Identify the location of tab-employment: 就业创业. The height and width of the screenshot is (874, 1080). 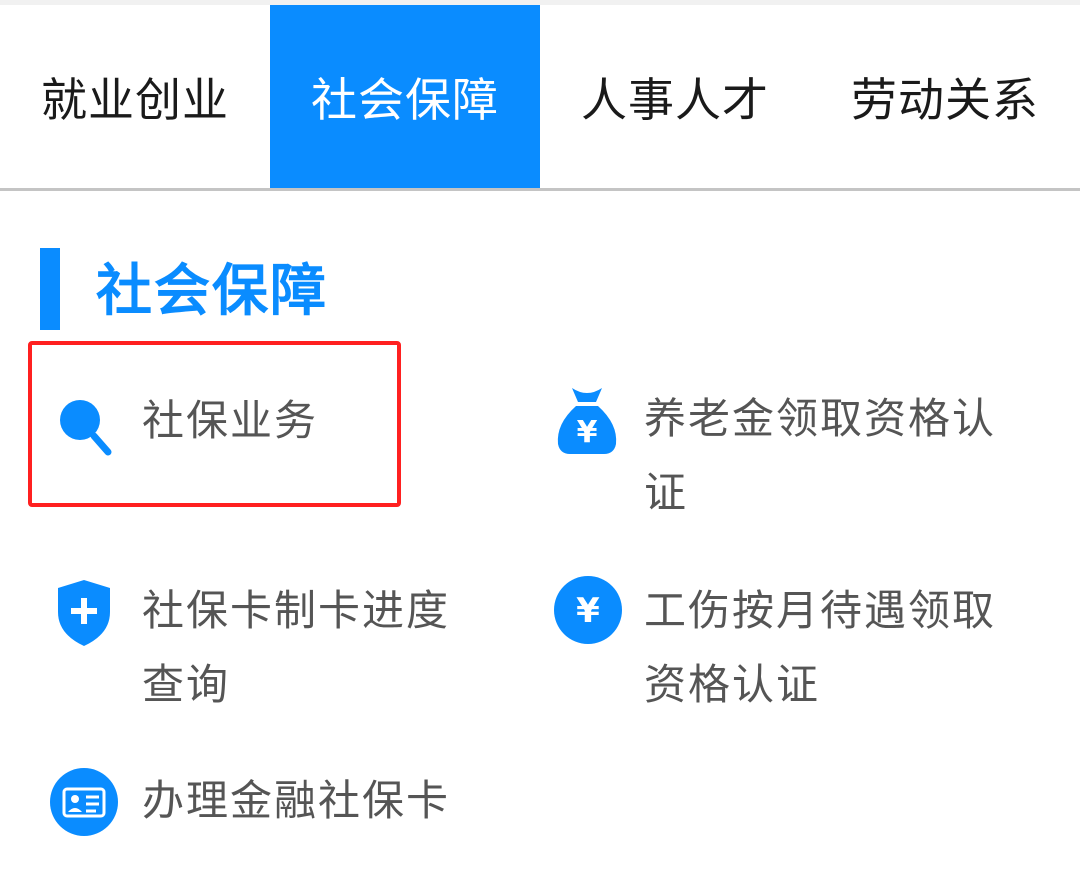
(135, 96).